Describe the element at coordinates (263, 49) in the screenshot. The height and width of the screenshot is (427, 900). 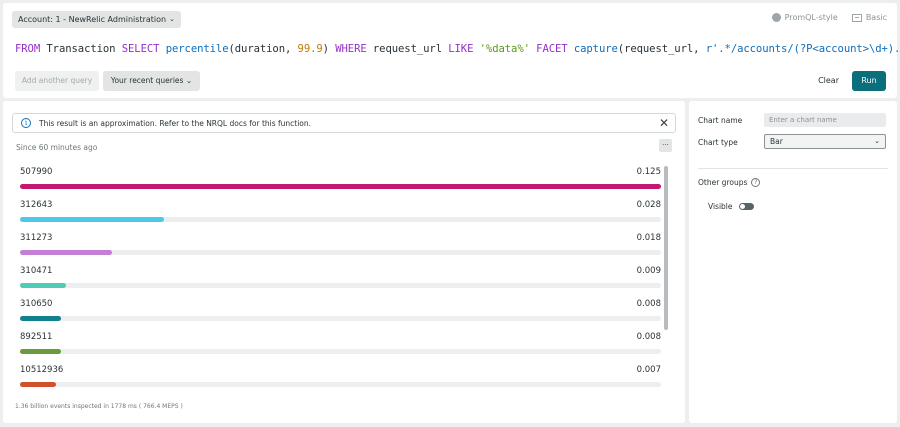
I see `nrql-token: (duration,` at that location.